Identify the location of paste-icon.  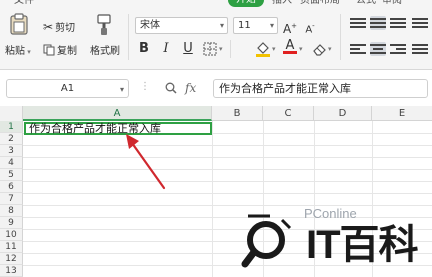
(19, 24).